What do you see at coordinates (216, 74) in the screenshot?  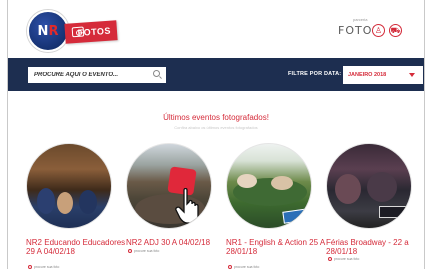 I see `search-bar: FILTRE POR DATA: JANEIRO 2018` at bounding box center [216, 74].